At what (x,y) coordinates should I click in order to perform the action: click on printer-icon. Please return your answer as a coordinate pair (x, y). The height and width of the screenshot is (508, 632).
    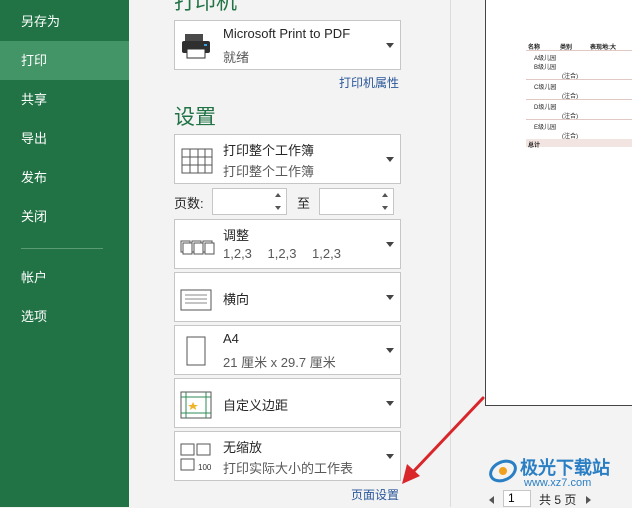
    Looking at the image, I should click on (196, 46).